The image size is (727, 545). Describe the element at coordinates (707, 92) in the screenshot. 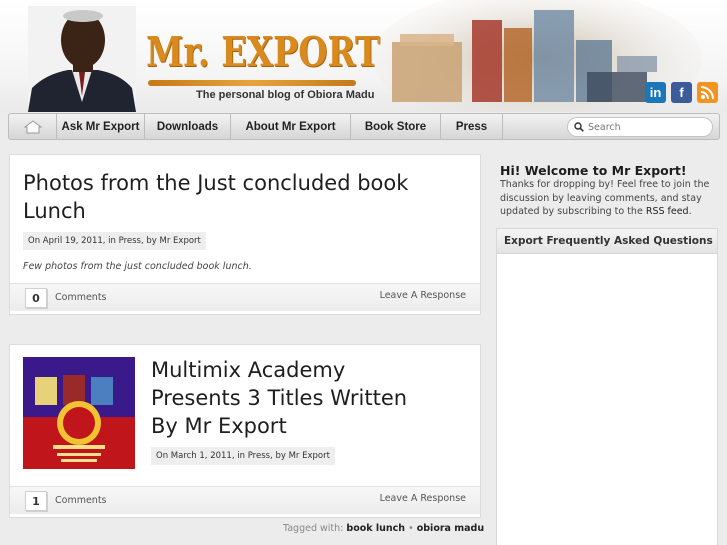

I see `rss-icon` at that location.